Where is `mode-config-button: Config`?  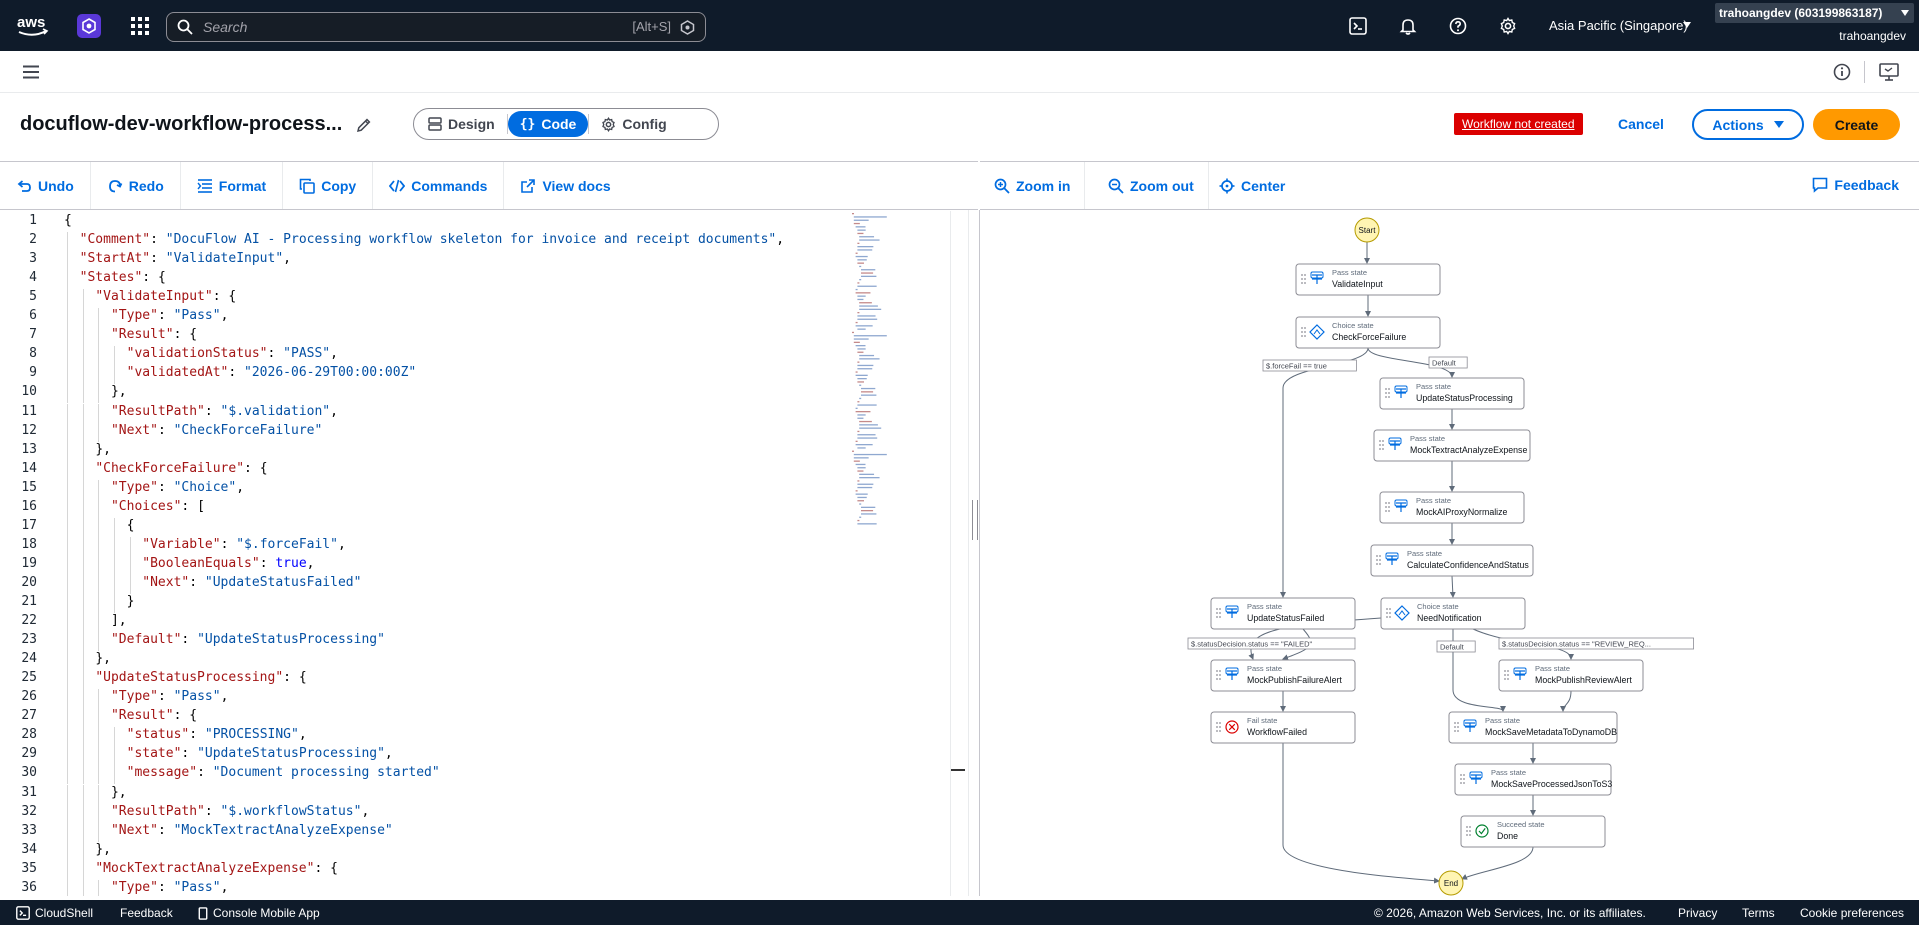
mode-config-button: Config is located at coordinates (633, 124).